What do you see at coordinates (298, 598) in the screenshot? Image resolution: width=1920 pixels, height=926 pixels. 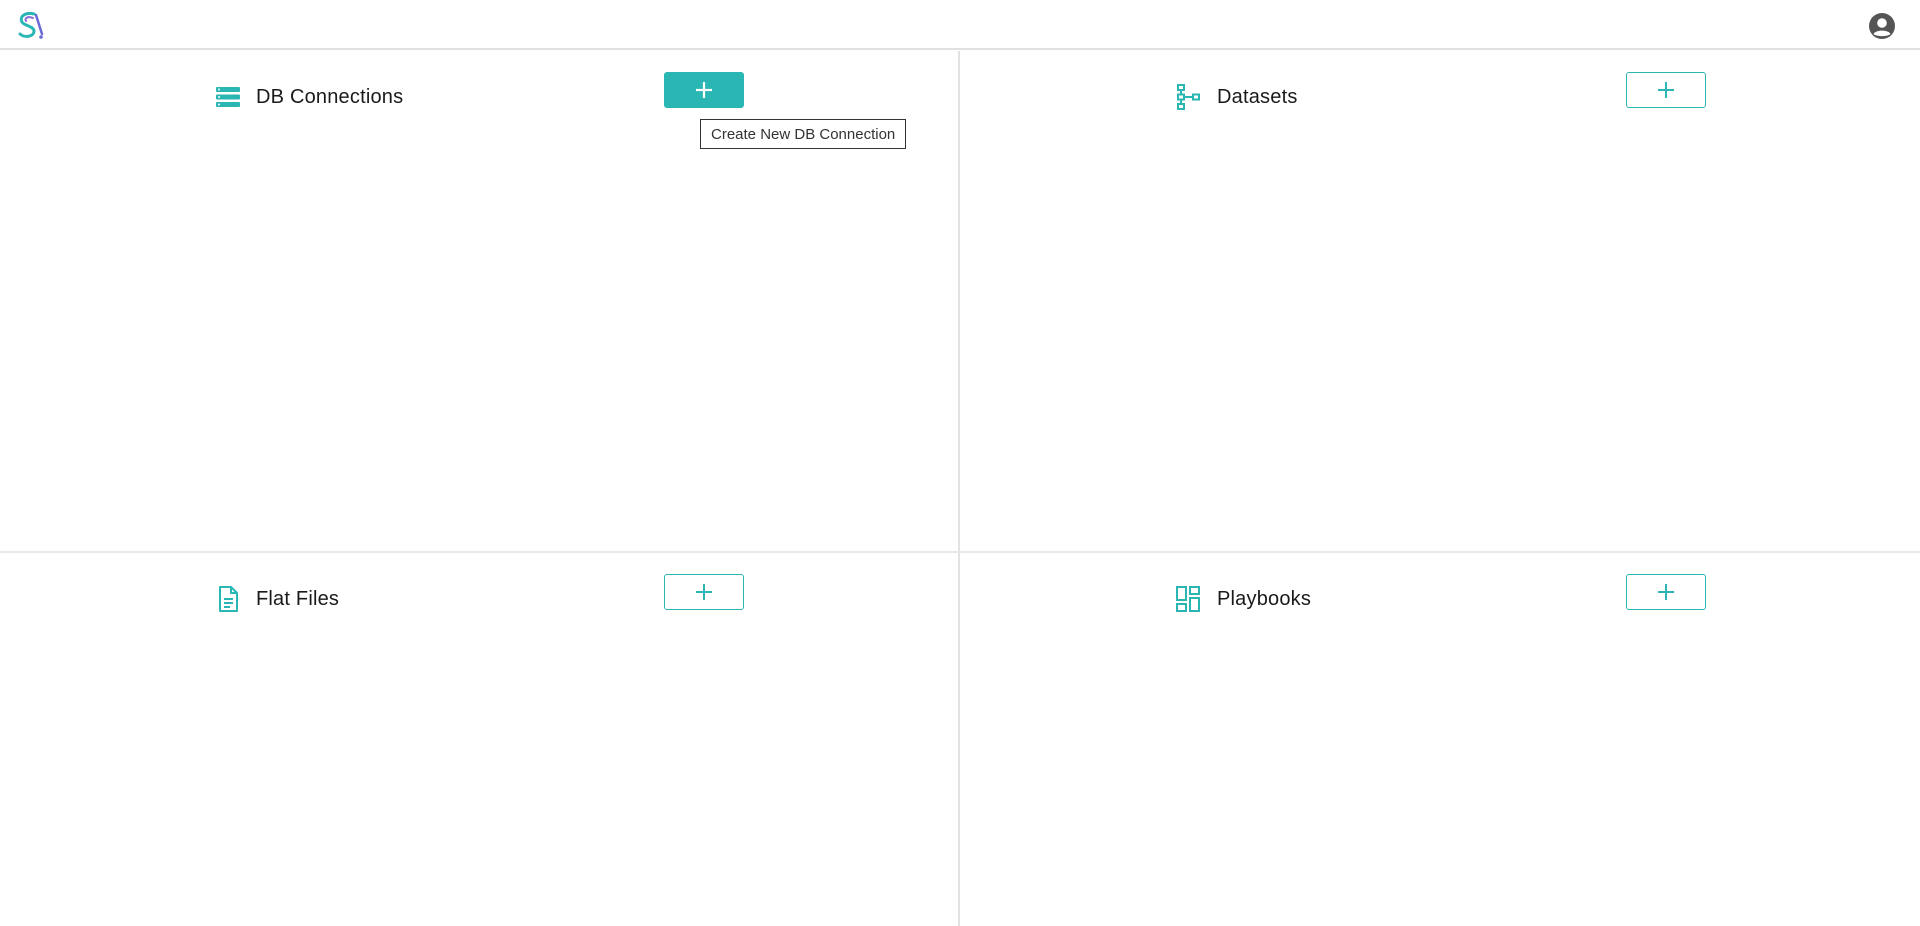 I see `flat-files-title: Flat Files` at bounding box center [298, 598].